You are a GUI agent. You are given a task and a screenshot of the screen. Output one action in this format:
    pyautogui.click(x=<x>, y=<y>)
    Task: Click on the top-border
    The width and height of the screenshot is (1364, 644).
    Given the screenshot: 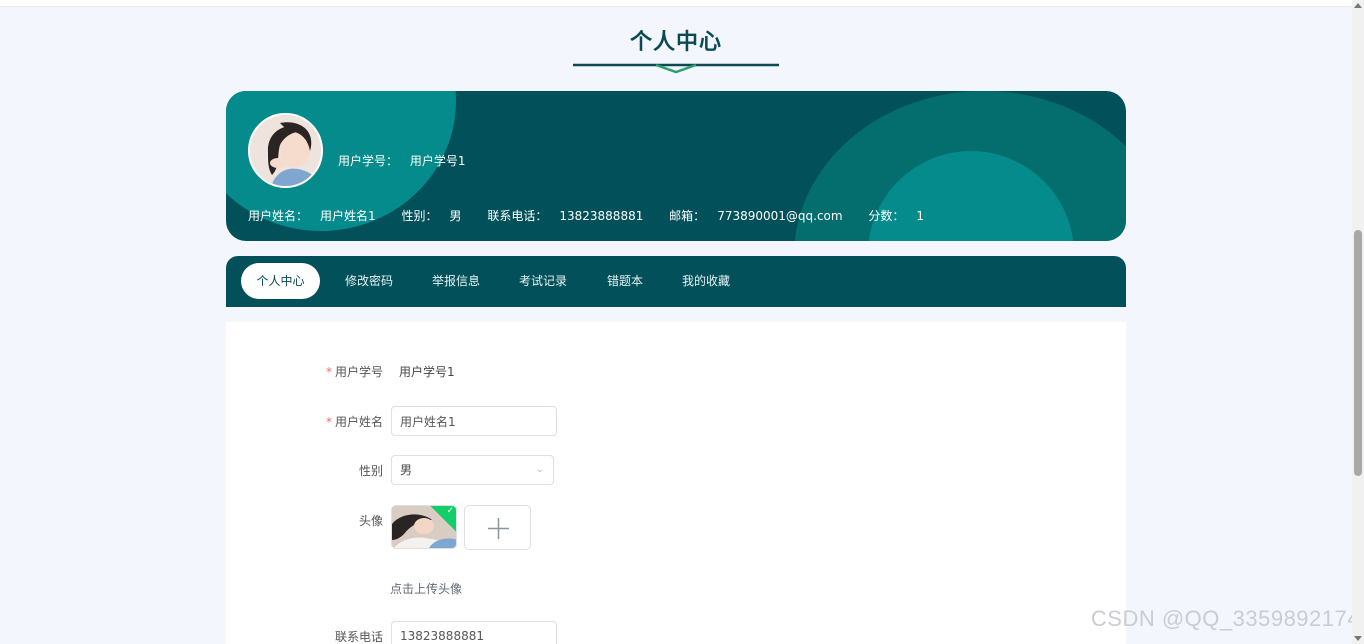 What is the action you would take?
    pyautogui.click(x=676, y=3)
    